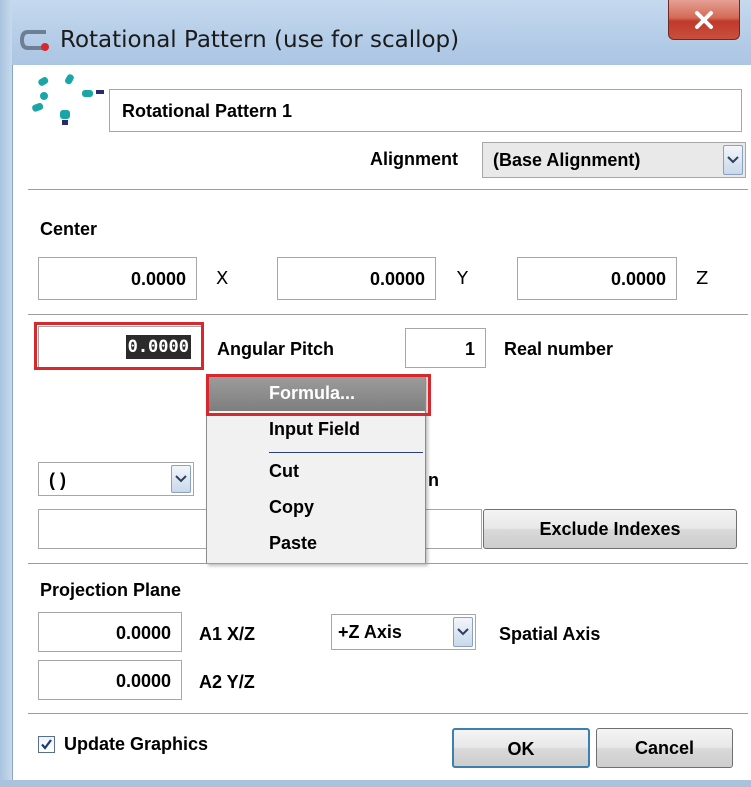  I want to click on pattern-type-select: ( ), so click(116, 479).